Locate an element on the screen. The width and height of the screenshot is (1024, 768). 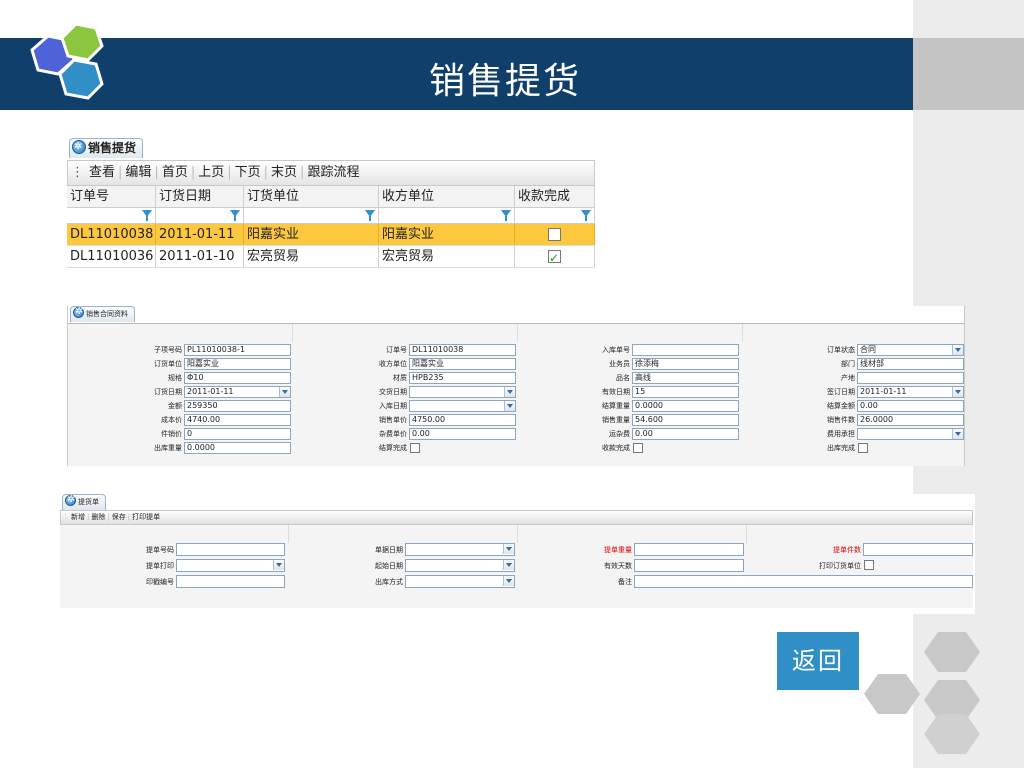
tab-delivery-bill: 提货单 is located at coordinates (84, 501).